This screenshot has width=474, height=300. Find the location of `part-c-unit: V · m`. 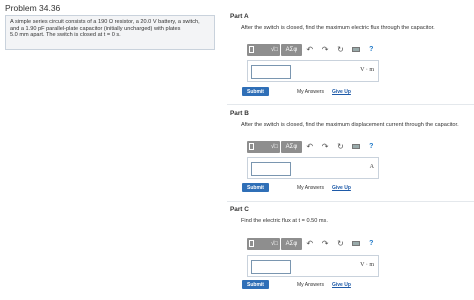

part-c-unit: V · m is located at coordinates (367, 265).